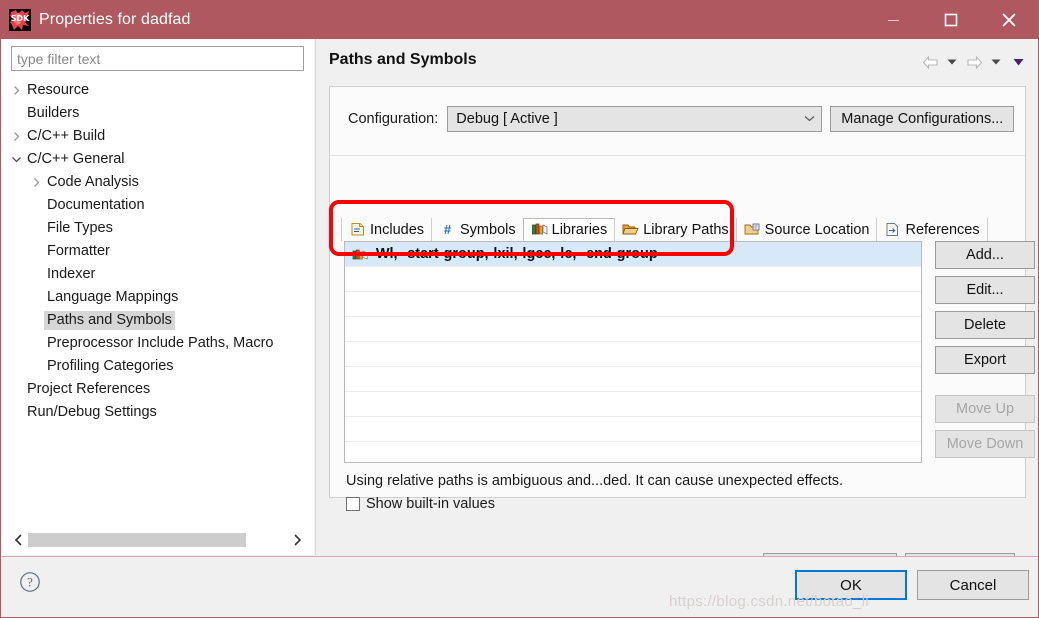 This screenshot has height=618, width=1039. I want to click on menu-dropdown-icon, so click(1018, 62).